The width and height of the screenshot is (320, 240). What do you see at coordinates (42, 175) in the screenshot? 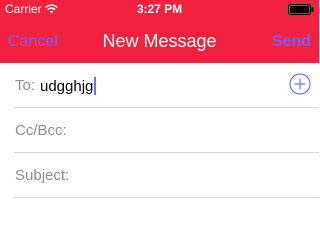
I see `subject-label: Subject:` at bounding box center [42, 175].